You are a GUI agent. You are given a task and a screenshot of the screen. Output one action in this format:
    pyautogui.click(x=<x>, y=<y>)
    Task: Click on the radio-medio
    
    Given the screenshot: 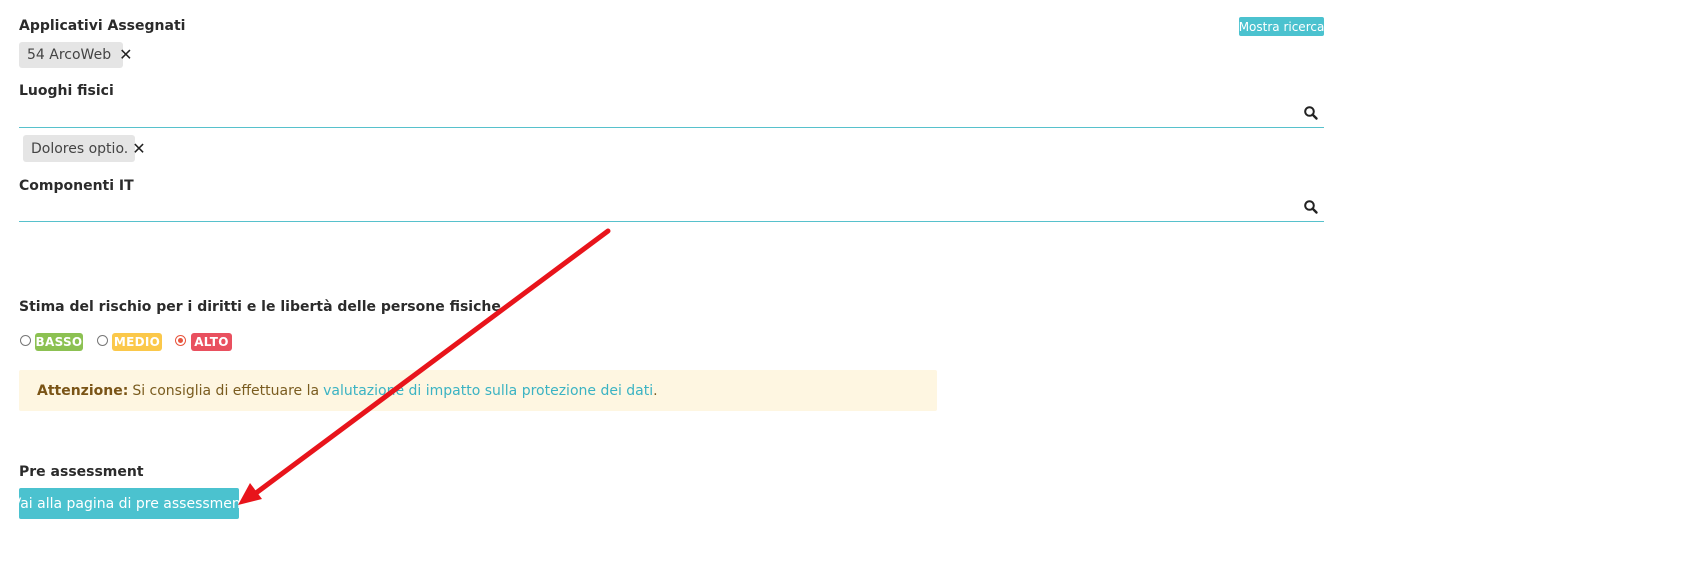 What is the action you would take?
    pyautogui.click(x=102, y=340)
    